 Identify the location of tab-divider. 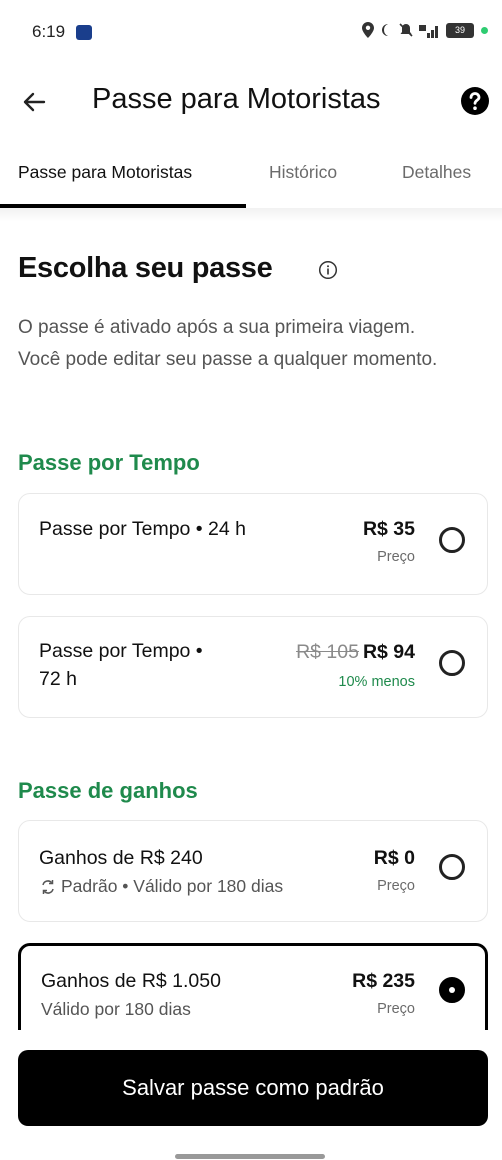
(251, 215).